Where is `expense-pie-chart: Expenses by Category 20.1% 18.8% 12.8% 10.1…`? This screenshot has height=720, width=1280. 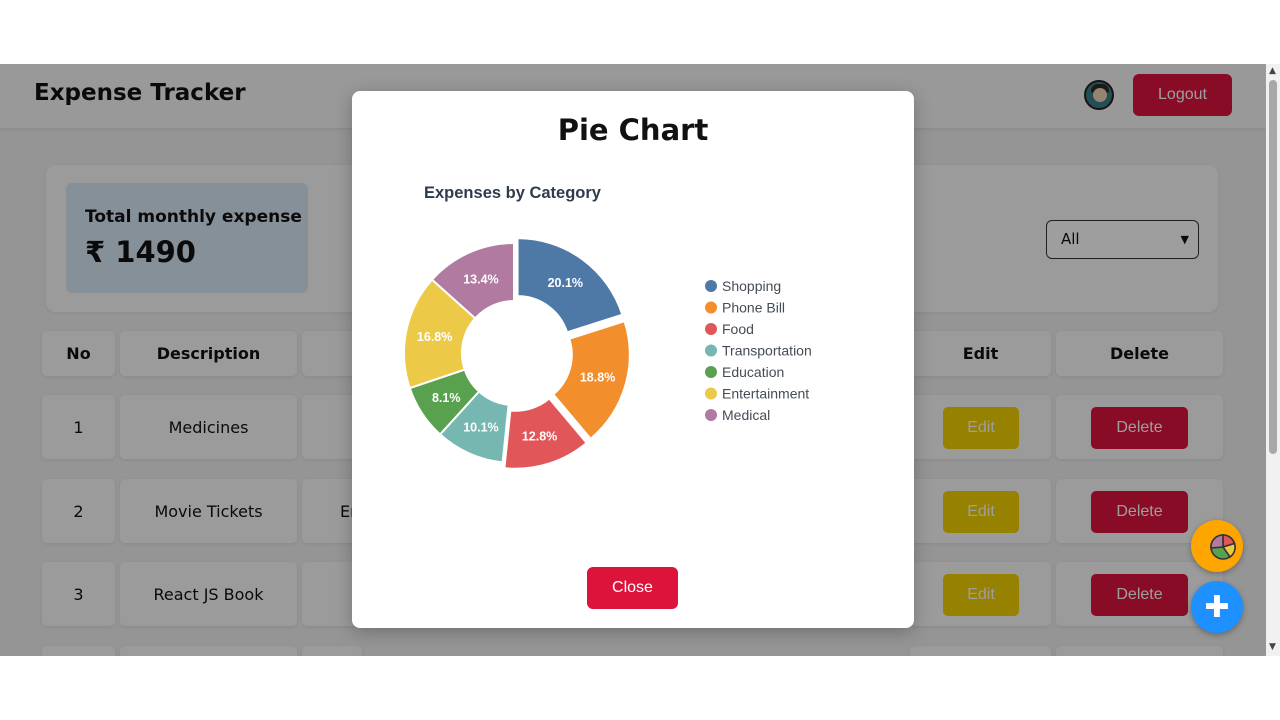
expense-pie-chart: Expenses by Category 20.1% 18.8% 12.8% 10.1… is located at coordinates (607, 327).